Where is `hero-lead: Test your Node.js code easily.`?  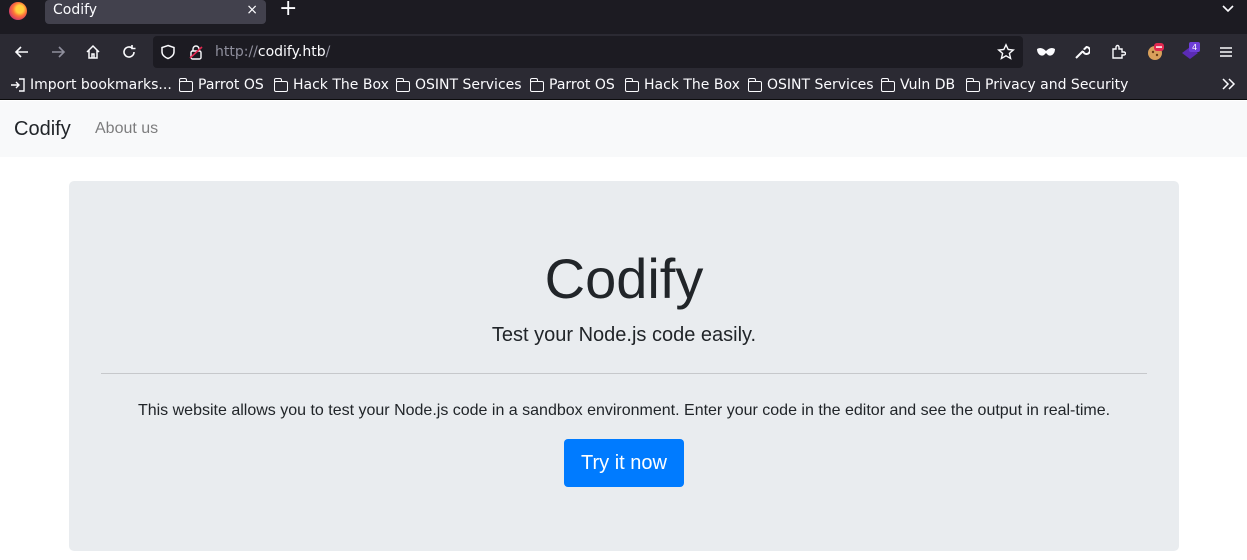
hero-lead: Test your Node.js code easily. is located at coordinates (624, 335).